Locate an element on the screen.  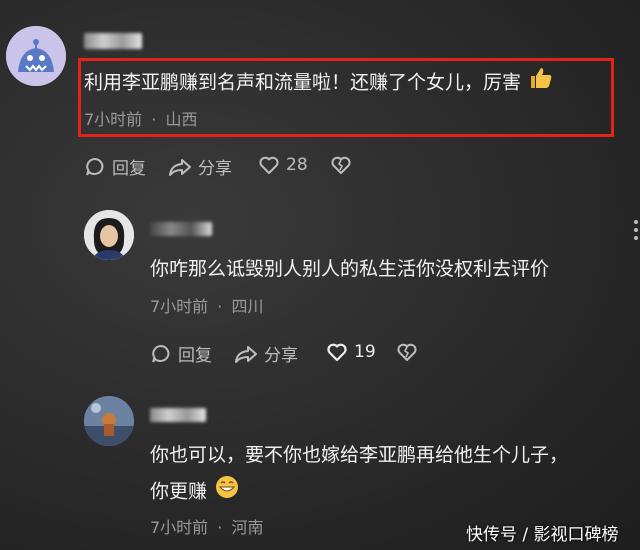
comment-1-text: 利用李亚鹏赚到名声和流量啦！还赚了个女儿，厉害 is located at coordinates (303, 82).